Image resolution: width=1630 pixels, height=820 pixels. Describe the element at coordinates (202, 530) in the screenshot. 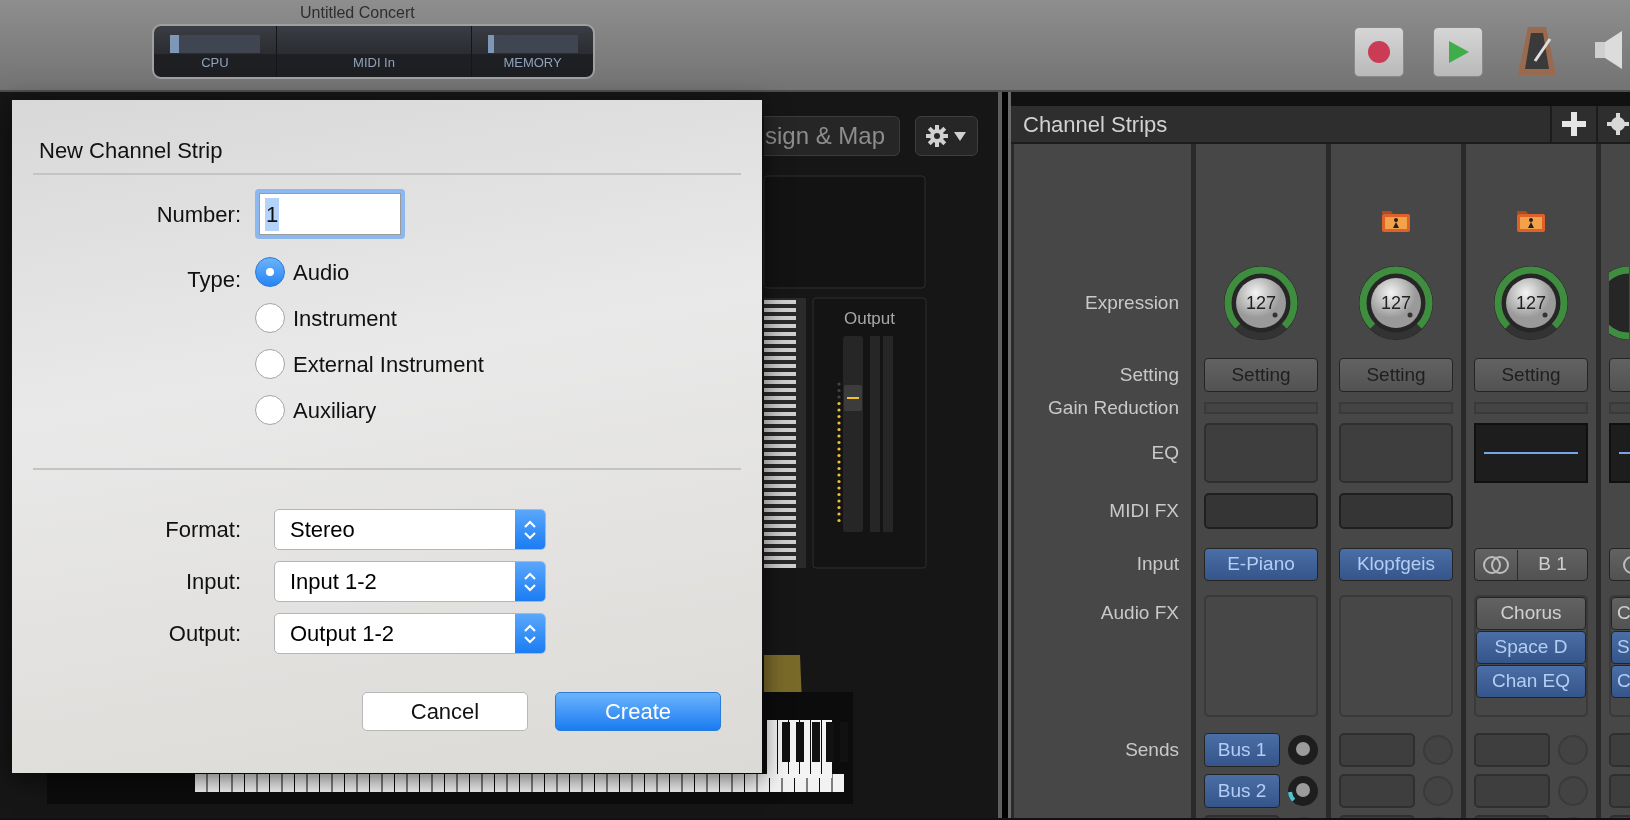

I see `field-label: Format:` at that location.